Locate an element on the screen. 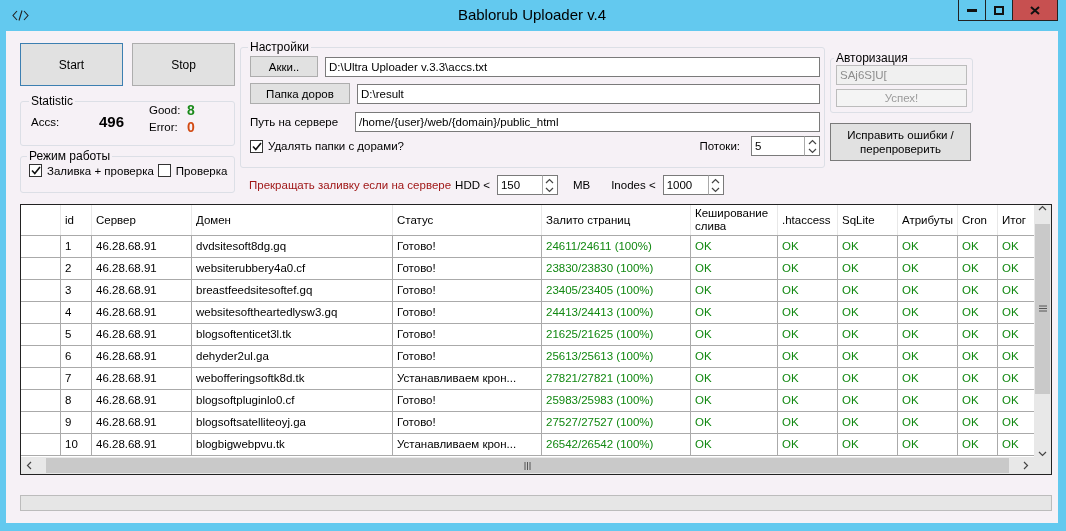 This screenshot has width=1066, height=531. doors-path-field: D:\result is located at coordinates (588, 93).